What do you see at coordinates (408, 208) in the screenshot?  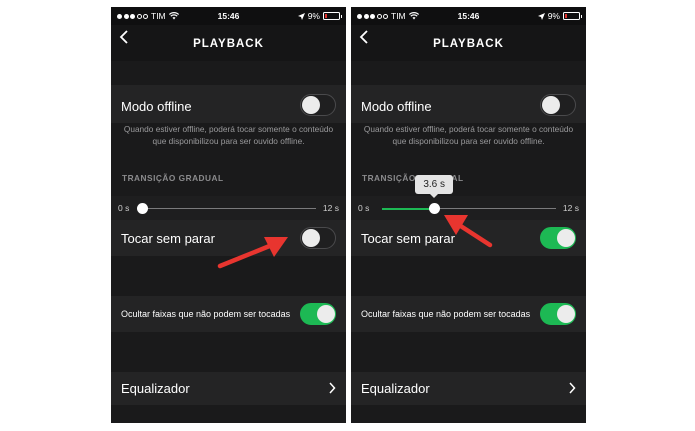 I see `slider-fill` at bounding box center [408, 208].